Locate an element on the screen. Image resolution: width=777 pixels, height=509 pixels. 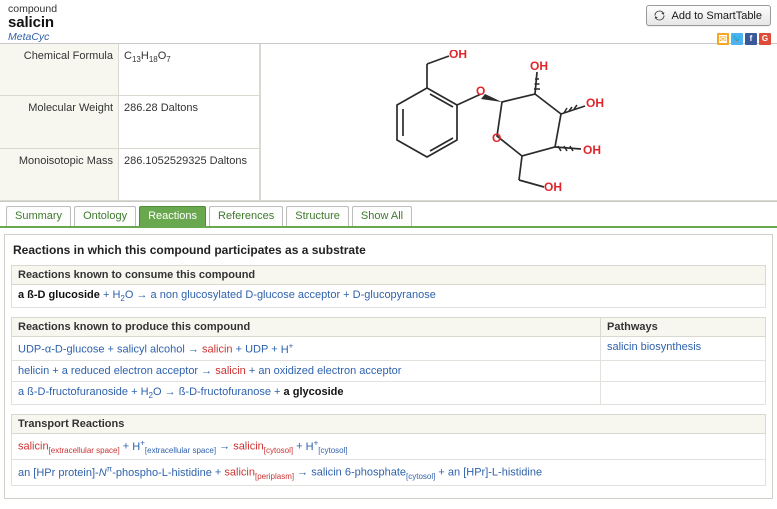
pathway-link: salicin biosynthesis is located at coordinates (654, 347).